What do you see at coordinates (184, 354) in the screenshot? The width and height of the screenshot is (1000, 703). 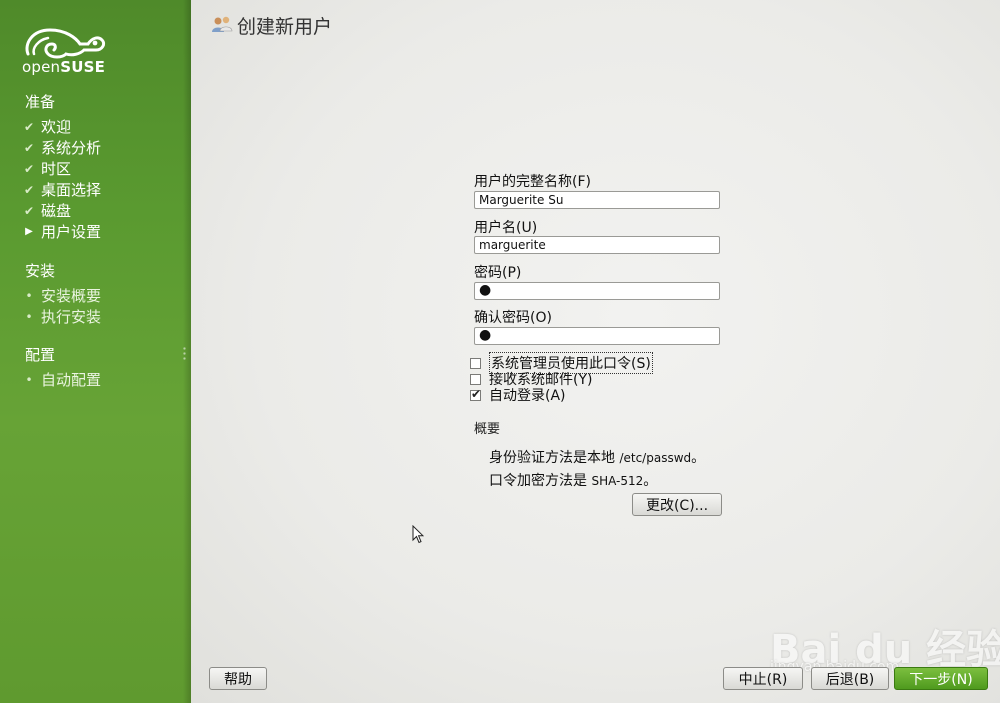 I see `sidebar-resize-handle` at bounding box center [184, 354].